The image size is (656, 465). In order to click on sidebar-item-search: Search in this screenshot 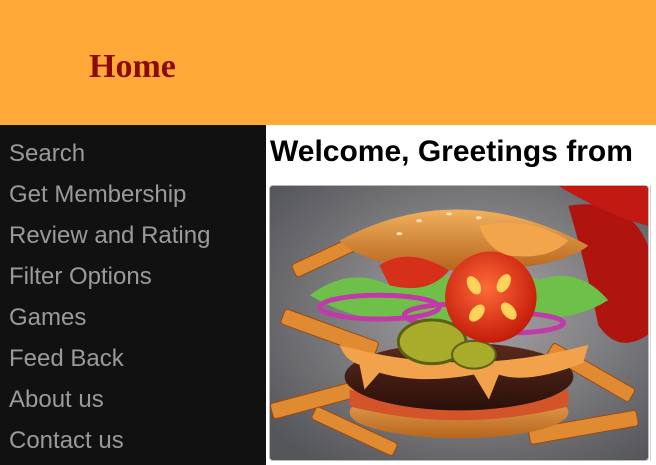, I will do `click(47, 154)`.